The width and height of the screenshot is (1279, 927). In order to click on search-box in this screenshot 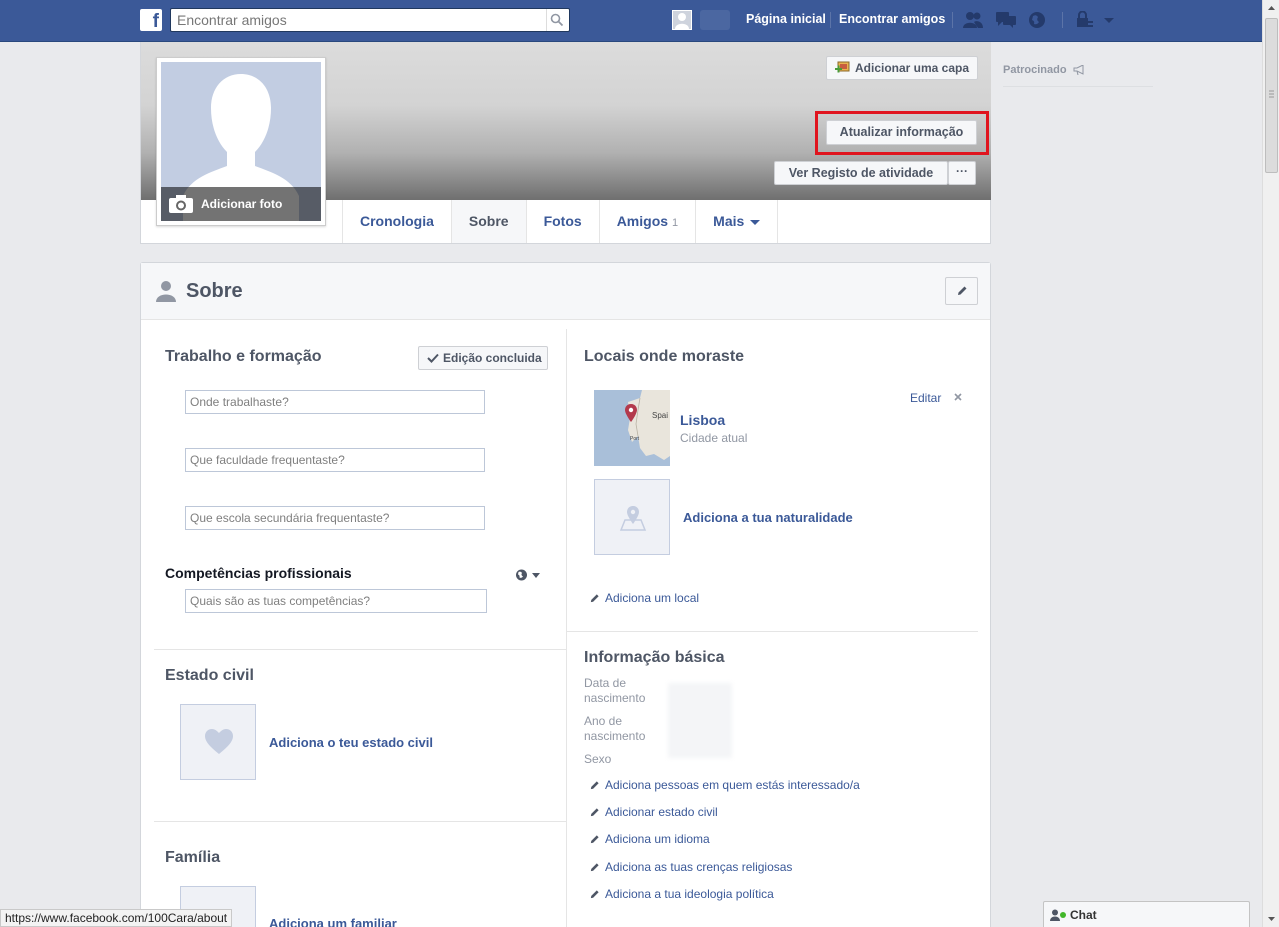, I will do `click(370, 20)`.